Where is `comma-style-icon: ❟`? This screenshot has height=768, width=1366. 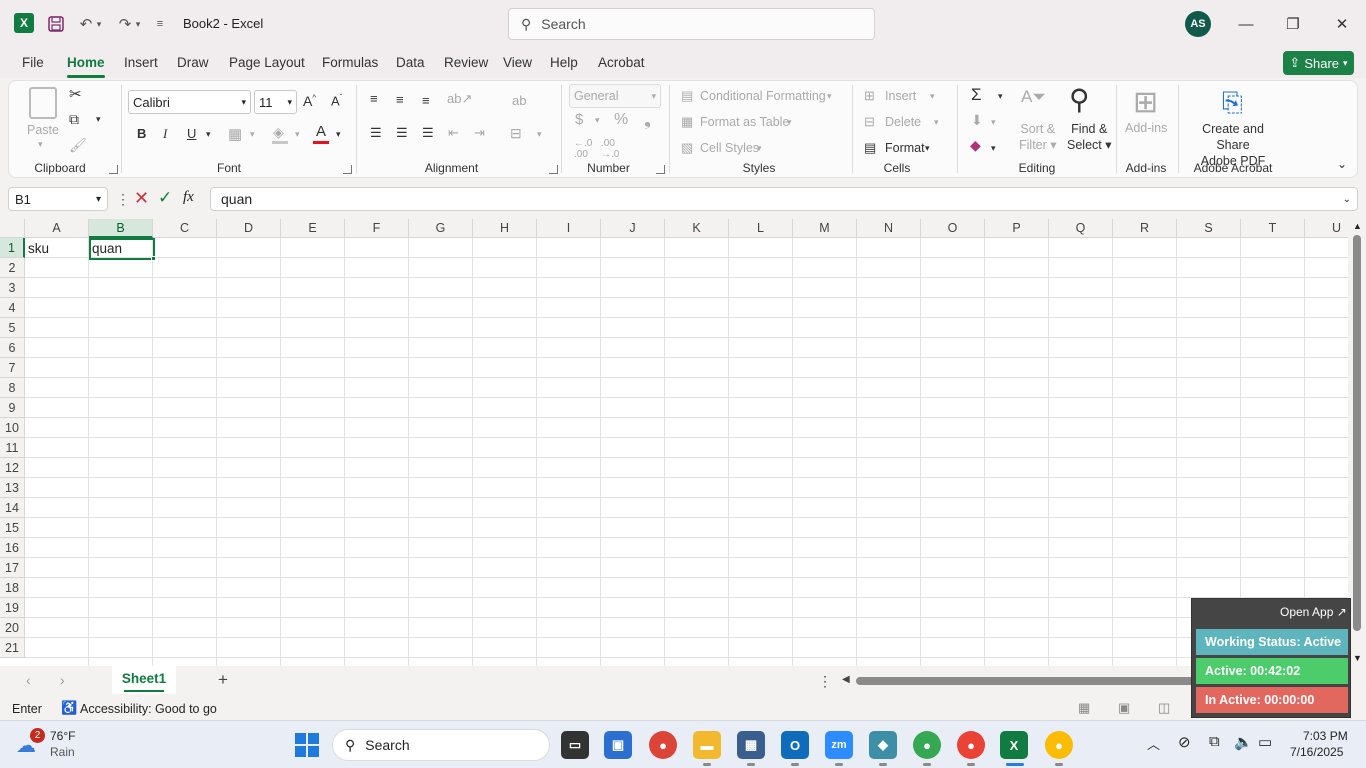
comma-style-icon: ❟ is located at coordinates (647, 119).